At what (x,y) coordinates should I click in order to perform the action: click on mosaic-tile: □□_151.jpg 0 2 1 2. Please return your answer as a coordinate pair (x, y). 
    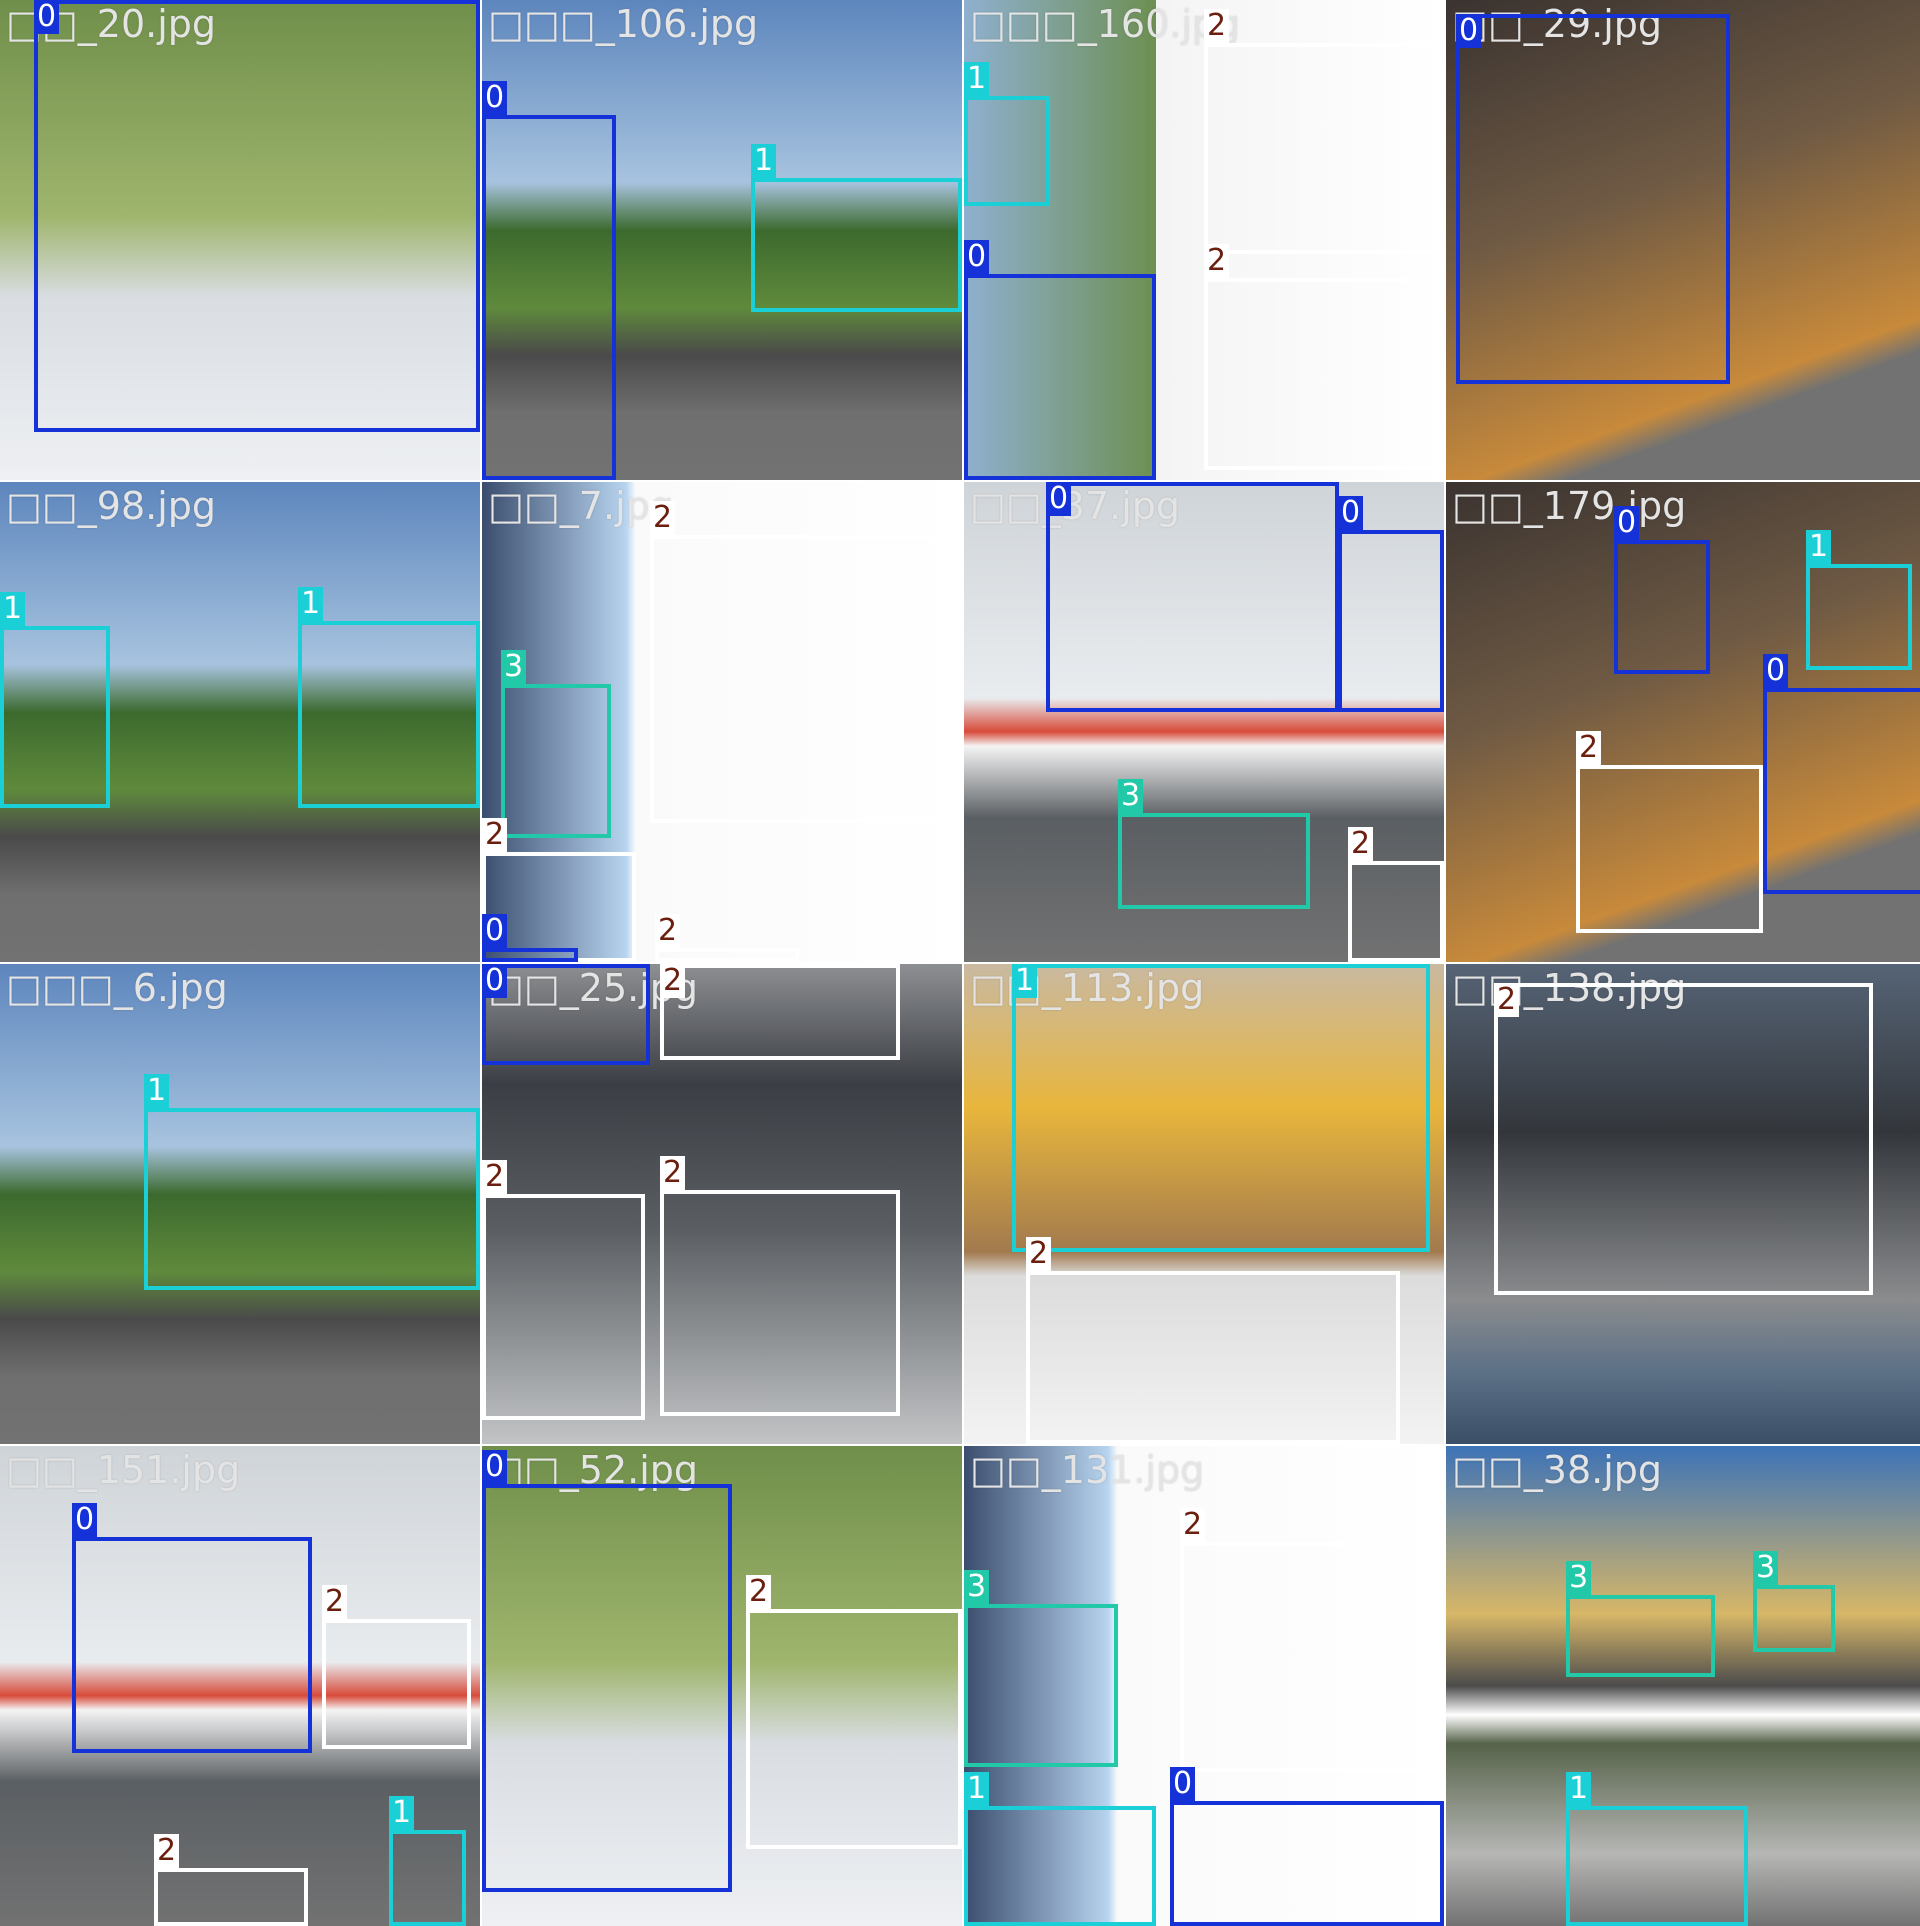
    Looking at the image, I should click on (240, 1686).